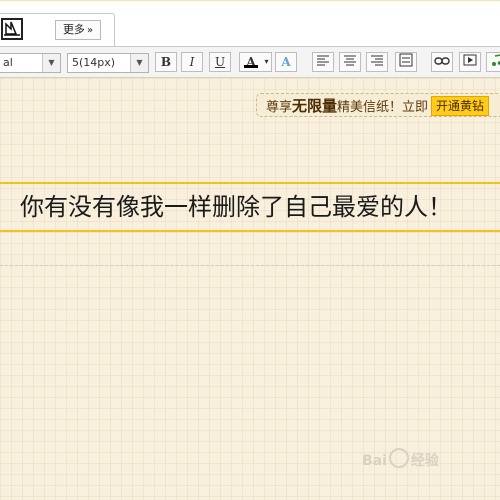 The height and width of the screenshot is (500, 500). What do you see at coordinates (251, 66) in the screenshot?
I see `font-color-swatch` at bounding box center [251, 66].